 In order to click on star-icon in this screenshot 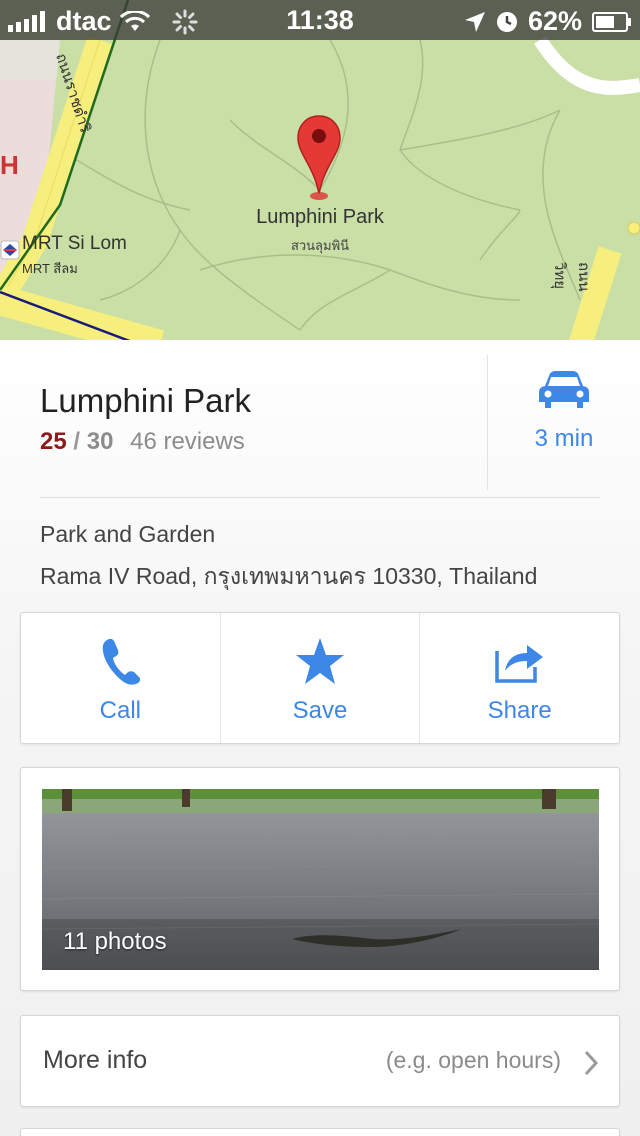, I will do `click(320, 661)`.